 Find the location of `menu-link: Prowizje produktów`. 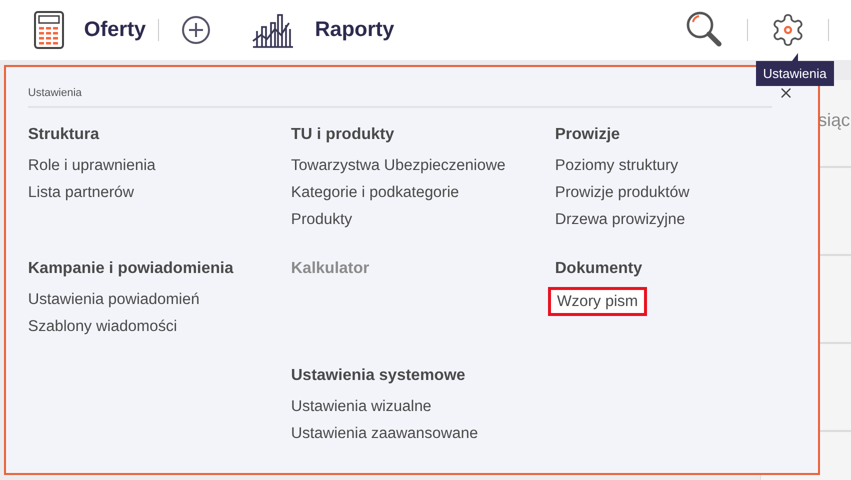

menu-link: Prowizje produktów is located at coordinates (622, 192).